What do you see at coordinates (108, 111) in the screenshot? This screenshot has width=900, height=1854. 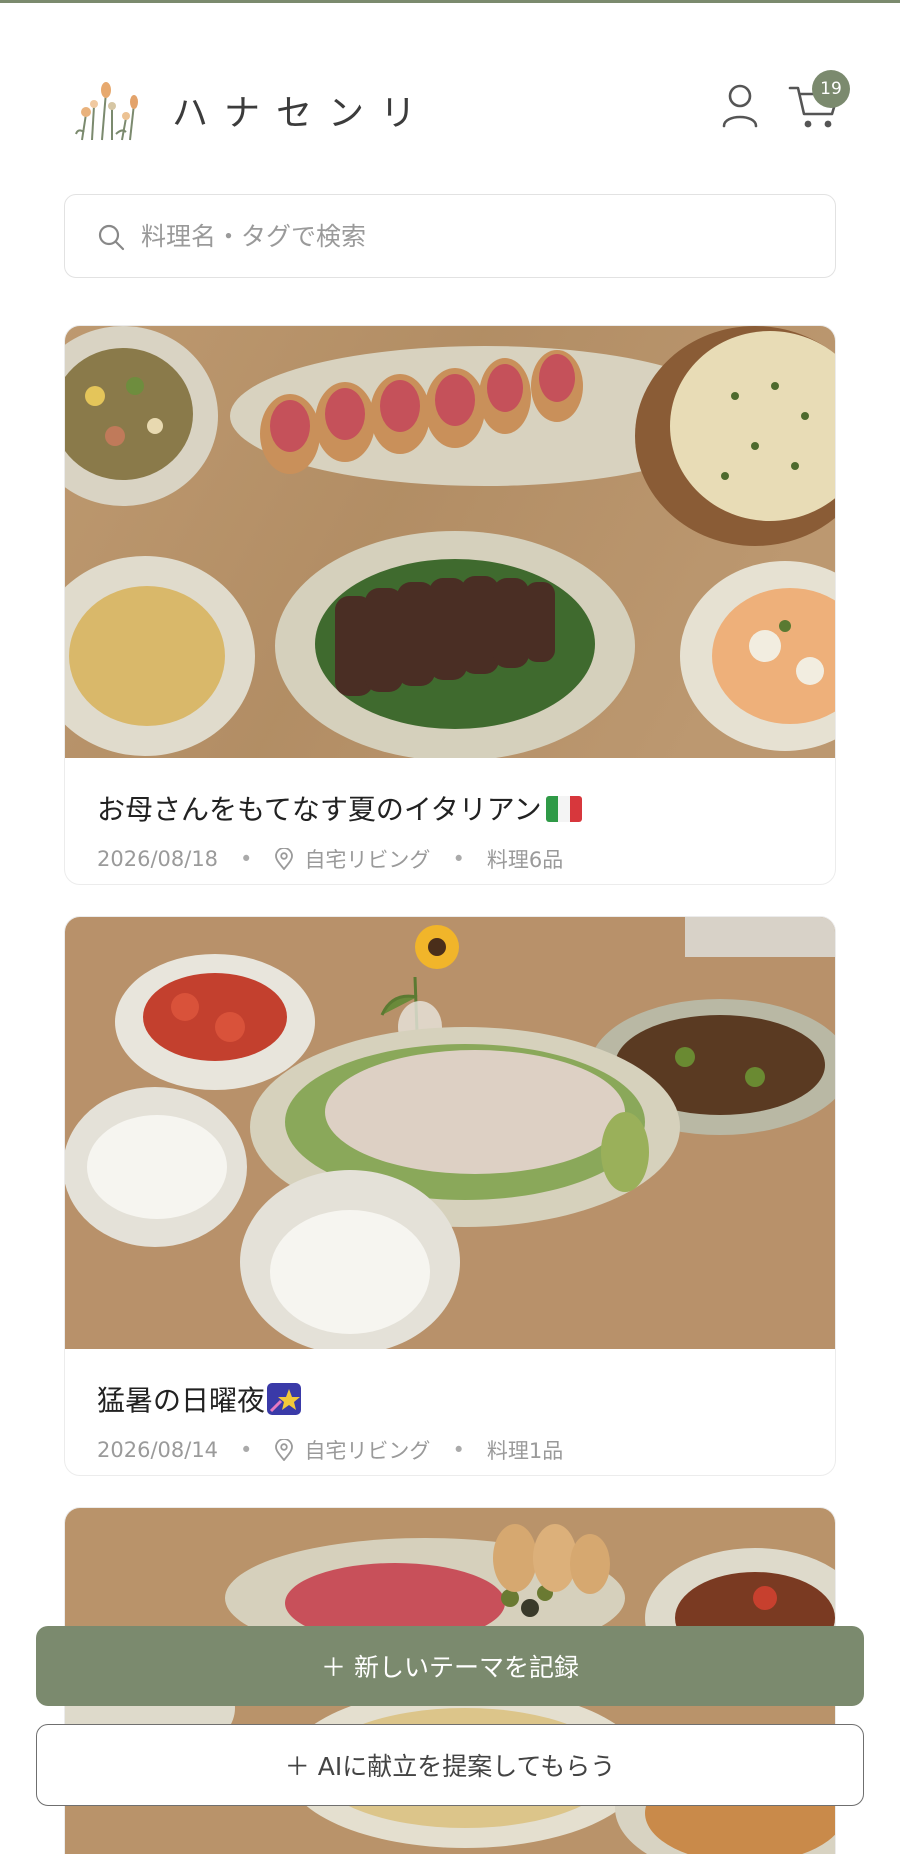 I see `flower-logo-icon` at bounding box center [108, 111].